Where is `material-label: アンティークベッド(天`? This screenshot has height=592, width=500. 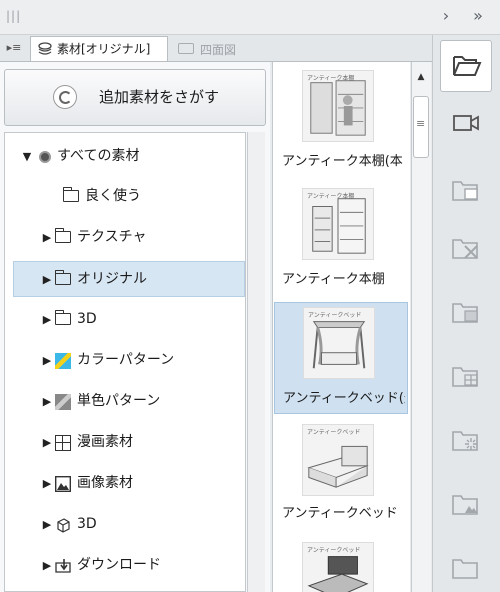
material-label: アンティークベッド(天 is located at coordinates (344, 398).